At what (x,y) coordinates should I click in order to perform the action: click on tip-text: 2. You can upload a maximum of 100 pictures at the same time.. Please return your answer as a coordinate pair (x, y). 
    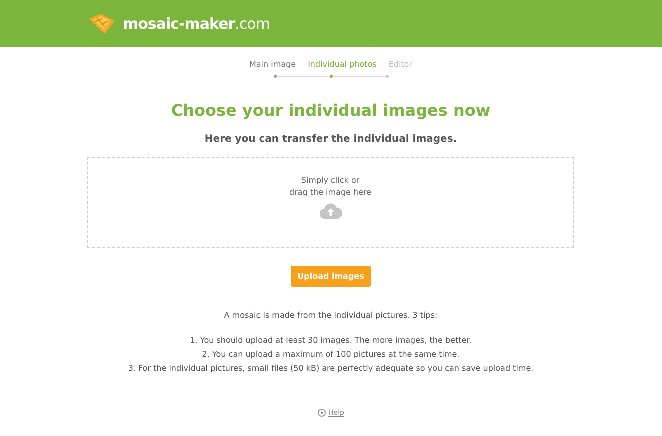
    Looking at the image, I should click on (331, 355).